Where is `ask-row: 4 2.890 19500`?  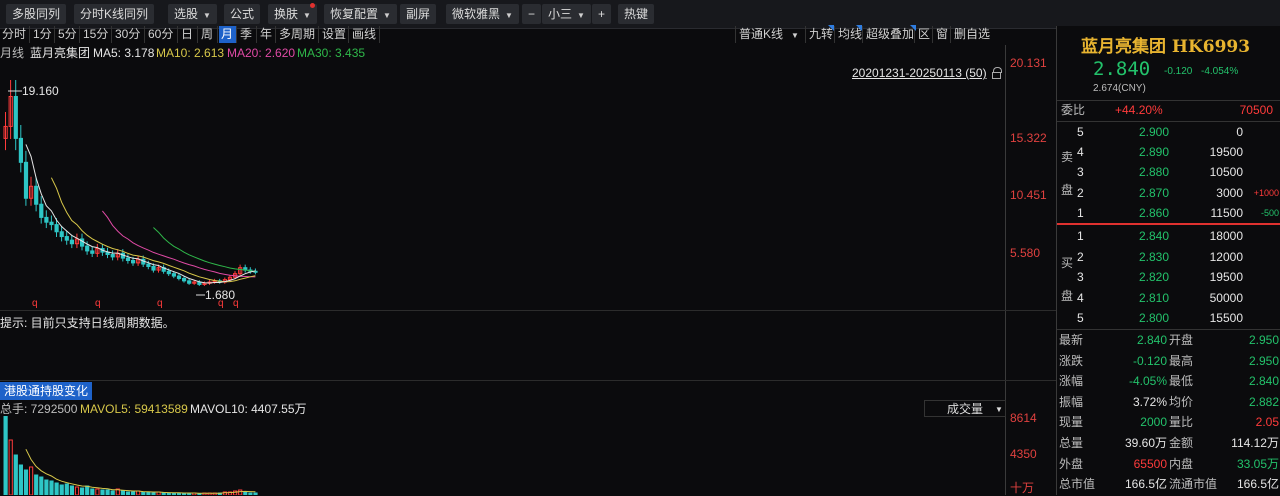
ask-row: 4 2.890 19500 is located at coordinates (1168, 152).